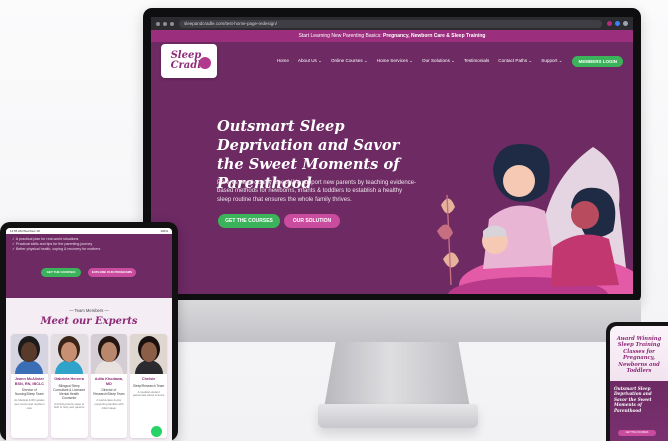  Describe the element at coordinates (148, 379) in the screenshot. I see `expert-name: Chelsie` at that location.